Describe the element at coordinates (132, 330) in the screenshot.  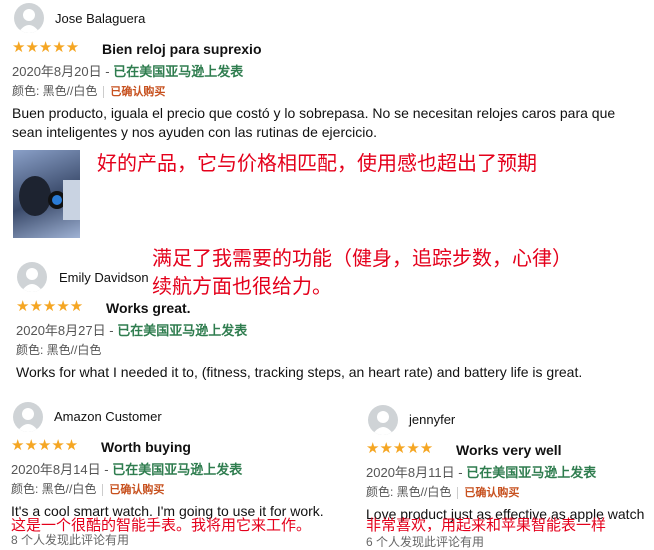
I see `review-date: 2020年8月27日 - 已在美国亚马逊上发表` at that location.